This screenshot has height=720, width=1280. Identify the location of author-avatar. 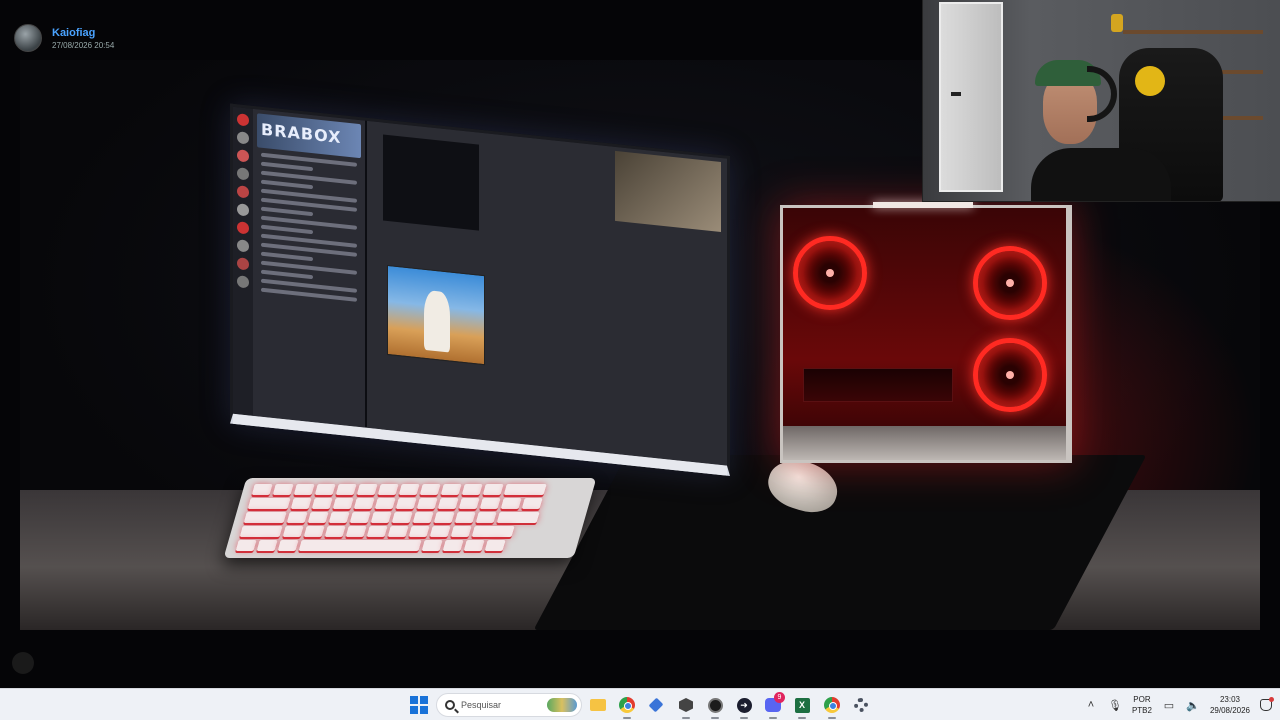
(28, 38).